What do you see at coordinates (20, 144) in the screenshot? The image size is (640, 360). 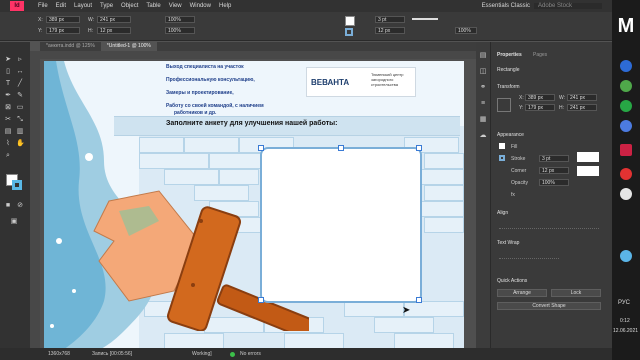 I see `hand-tool-icon: ✋` at bounding box center [20, 144].